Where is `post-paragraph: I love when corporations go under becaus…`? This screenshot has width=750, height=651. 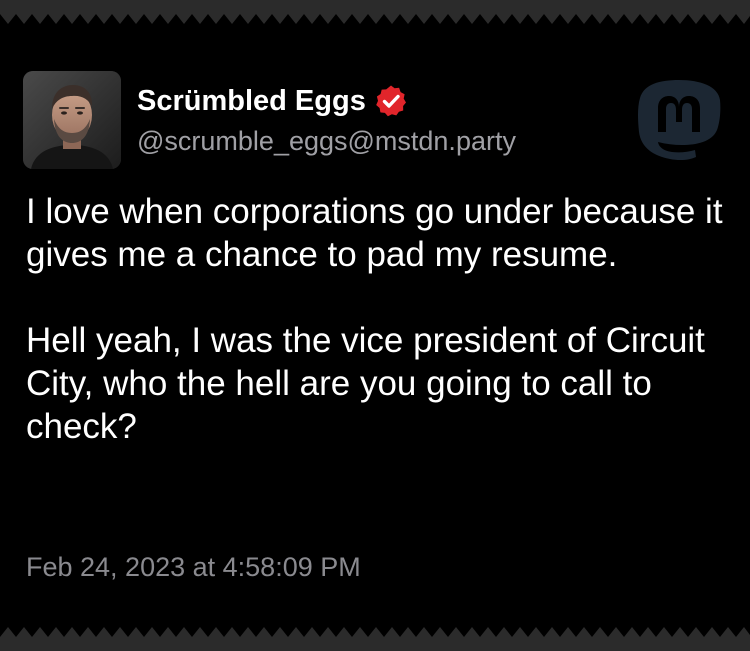
post-paragraph: I love when corporations go under becaus… is located at coordinates (374, 233).